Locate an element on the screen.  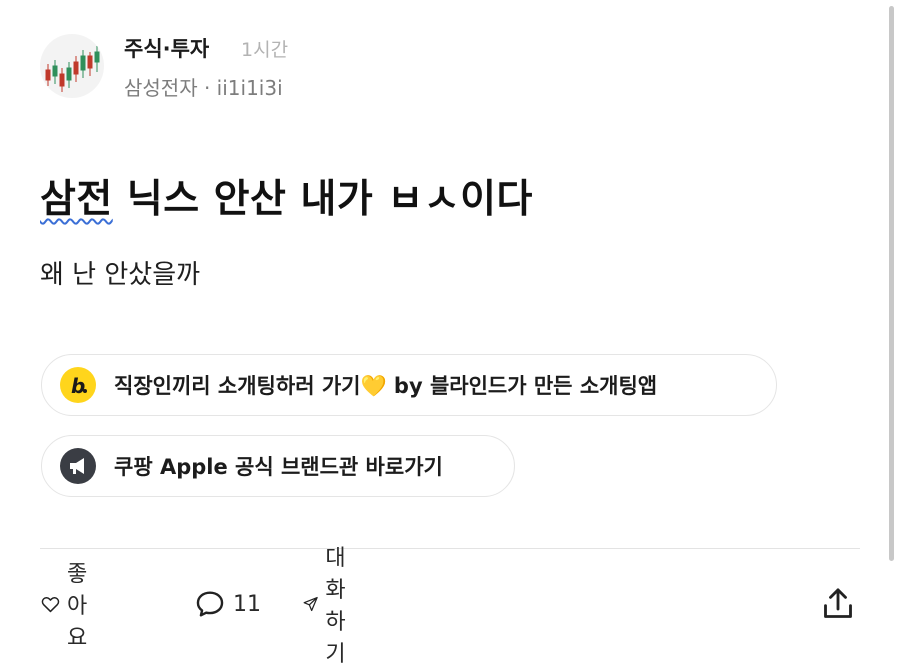
divider is located at coordinates (450, 548).